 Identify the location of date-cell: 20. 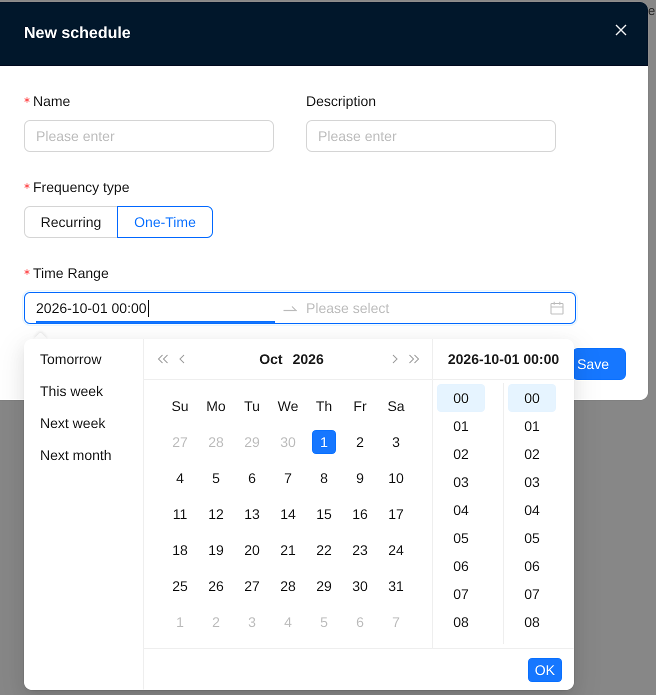
(252, 550).